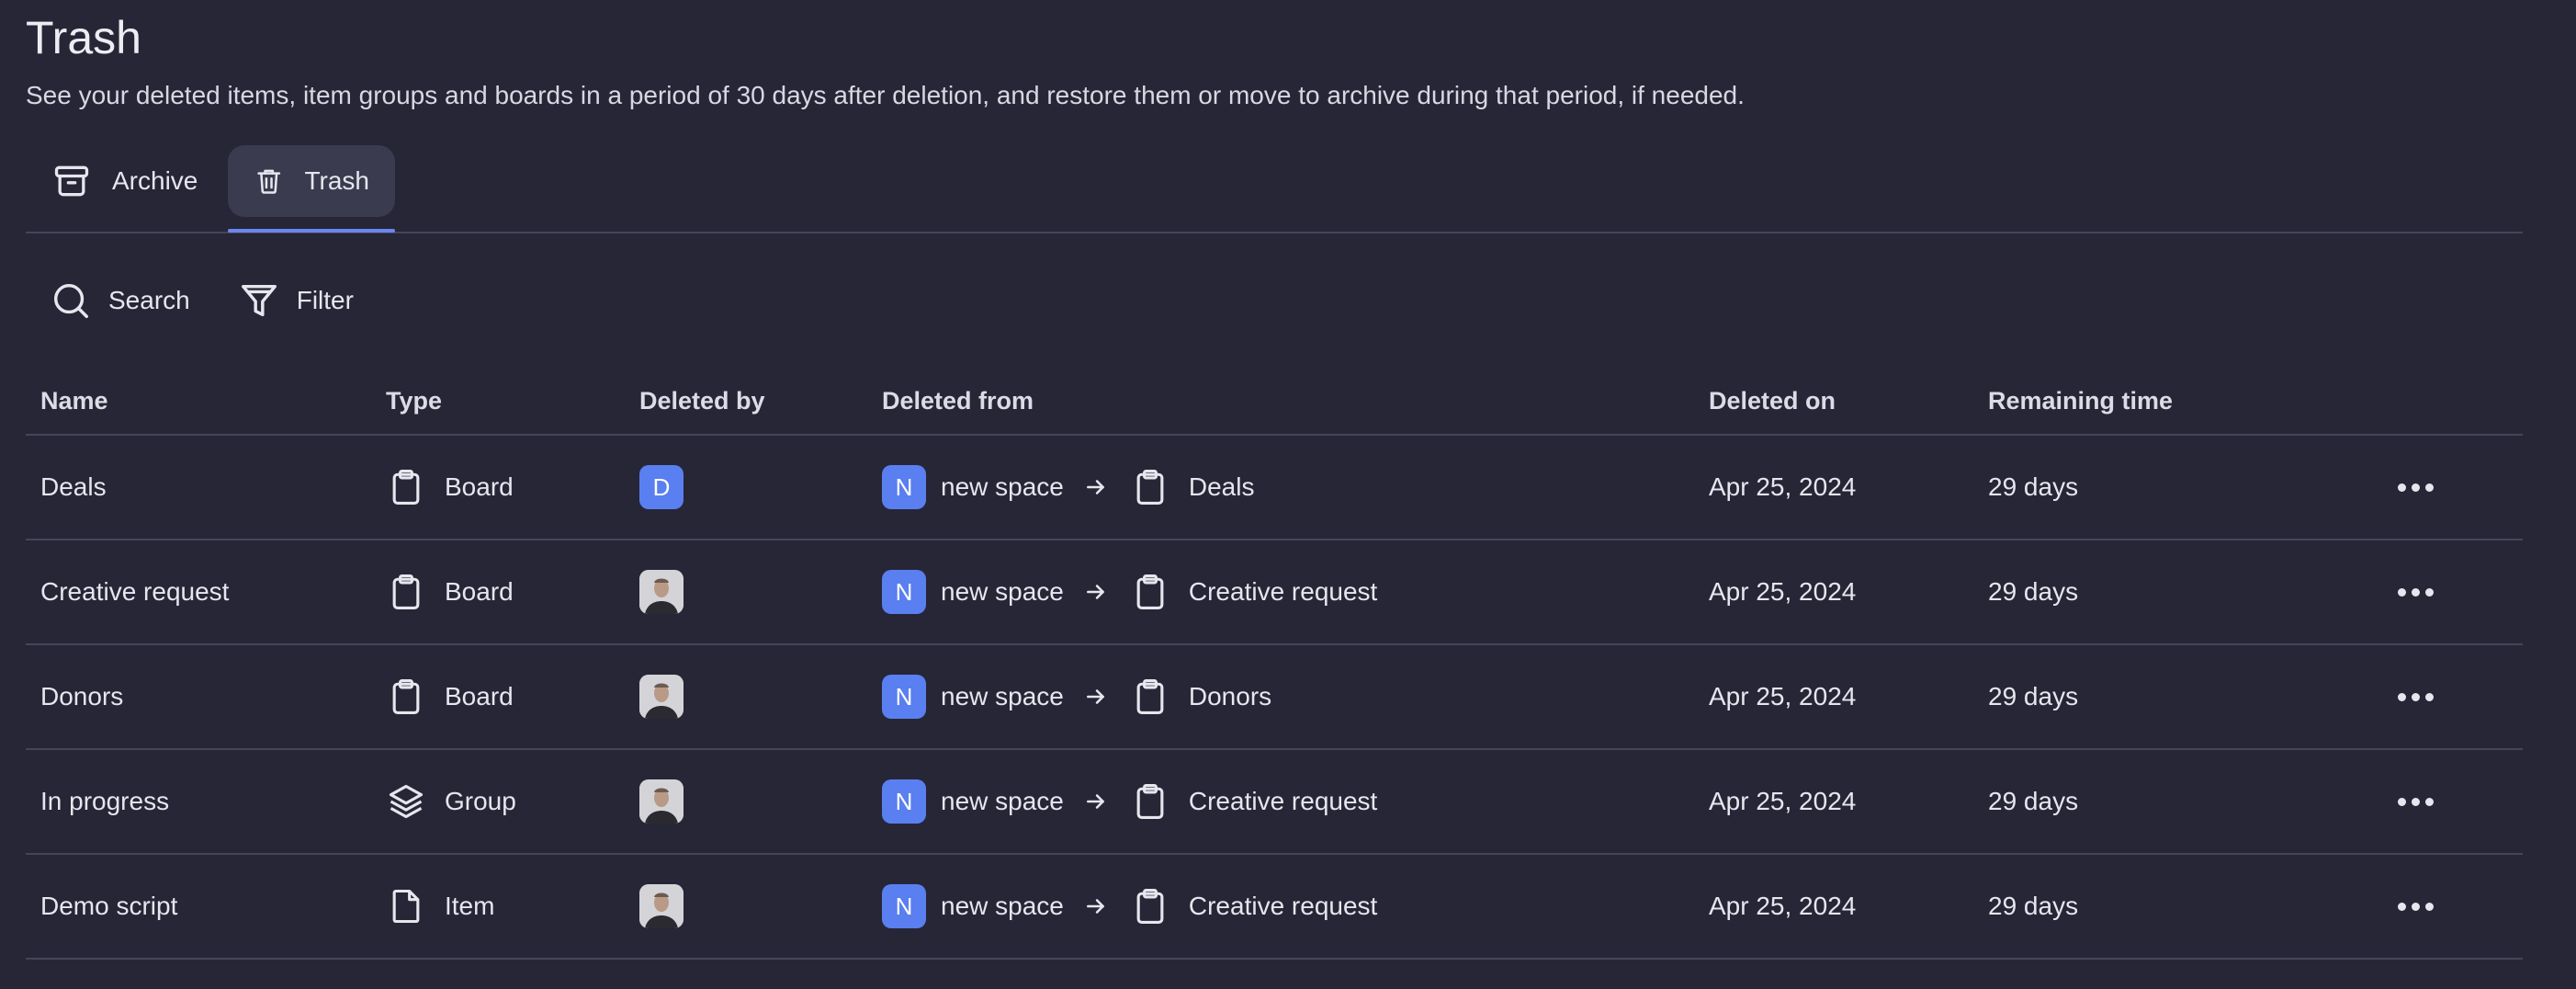 Image resolution: width=2576 pixels, height=989 pixels. I want to click on layers-icon, so click(406, 801).